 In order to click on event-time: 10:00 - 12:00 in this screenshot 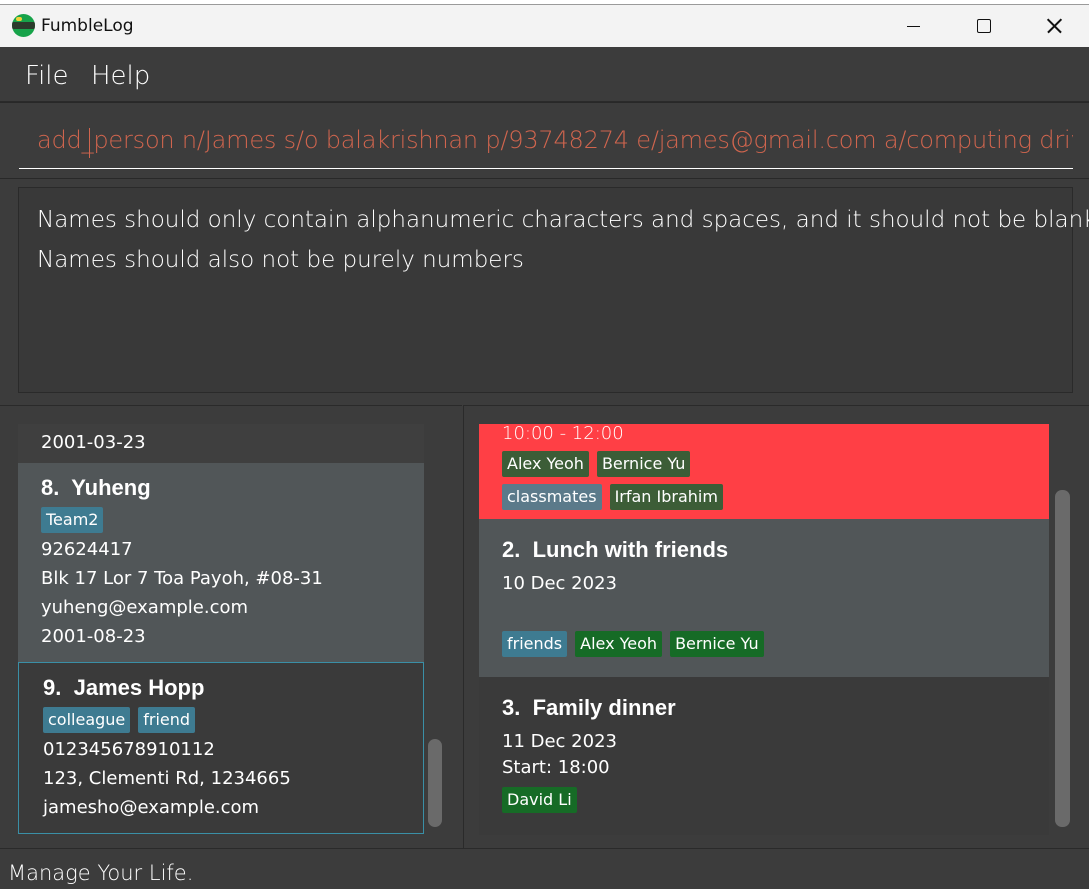, I will do `click(563, 434)`.